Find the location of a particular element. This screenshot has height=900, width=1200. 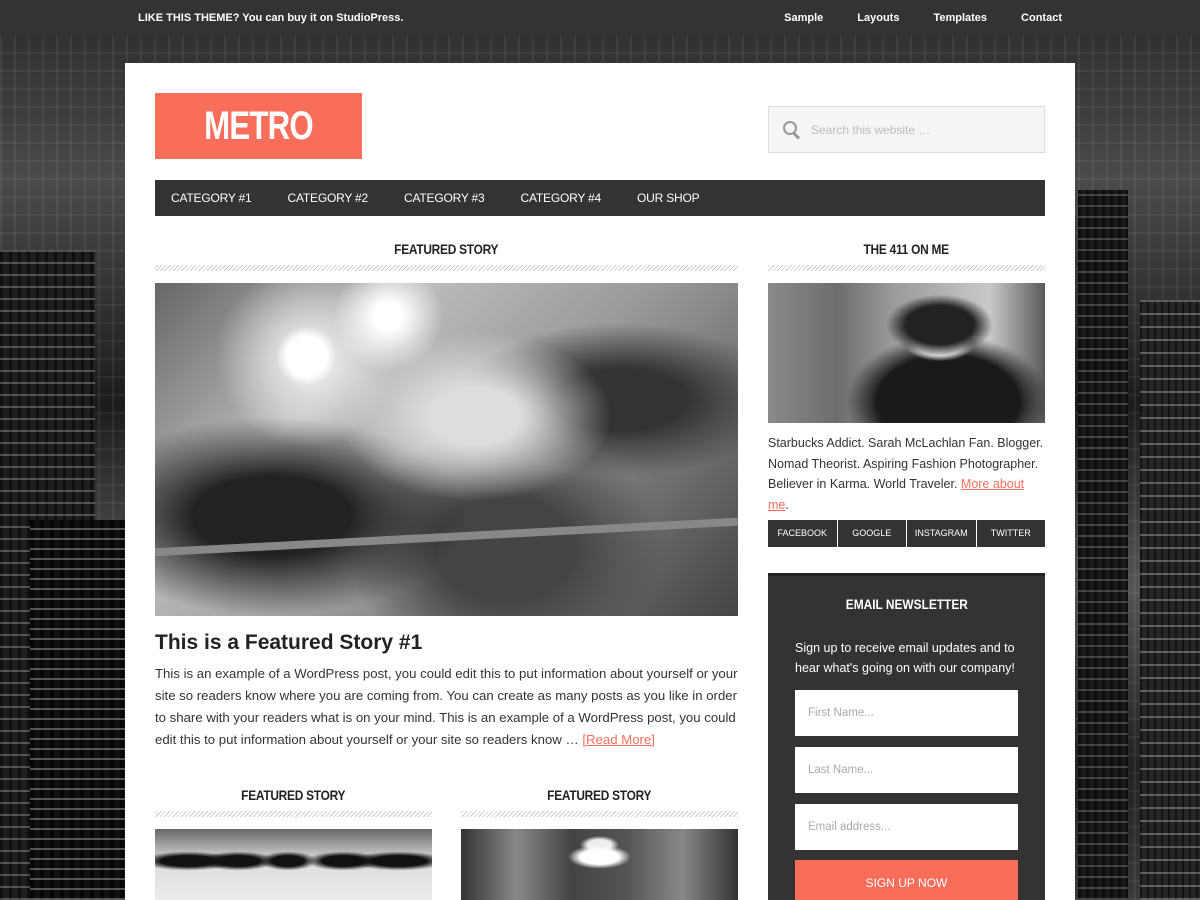

sign-up-button: SIGN UP NOW is located at coordinates (906, 880).